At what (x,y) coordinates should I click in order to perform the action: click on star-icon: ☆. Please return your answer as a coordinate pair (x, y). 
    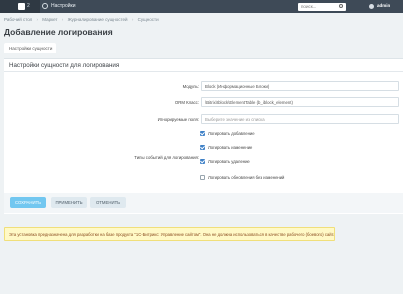
    Looking at the image, I should click on (98, 32).